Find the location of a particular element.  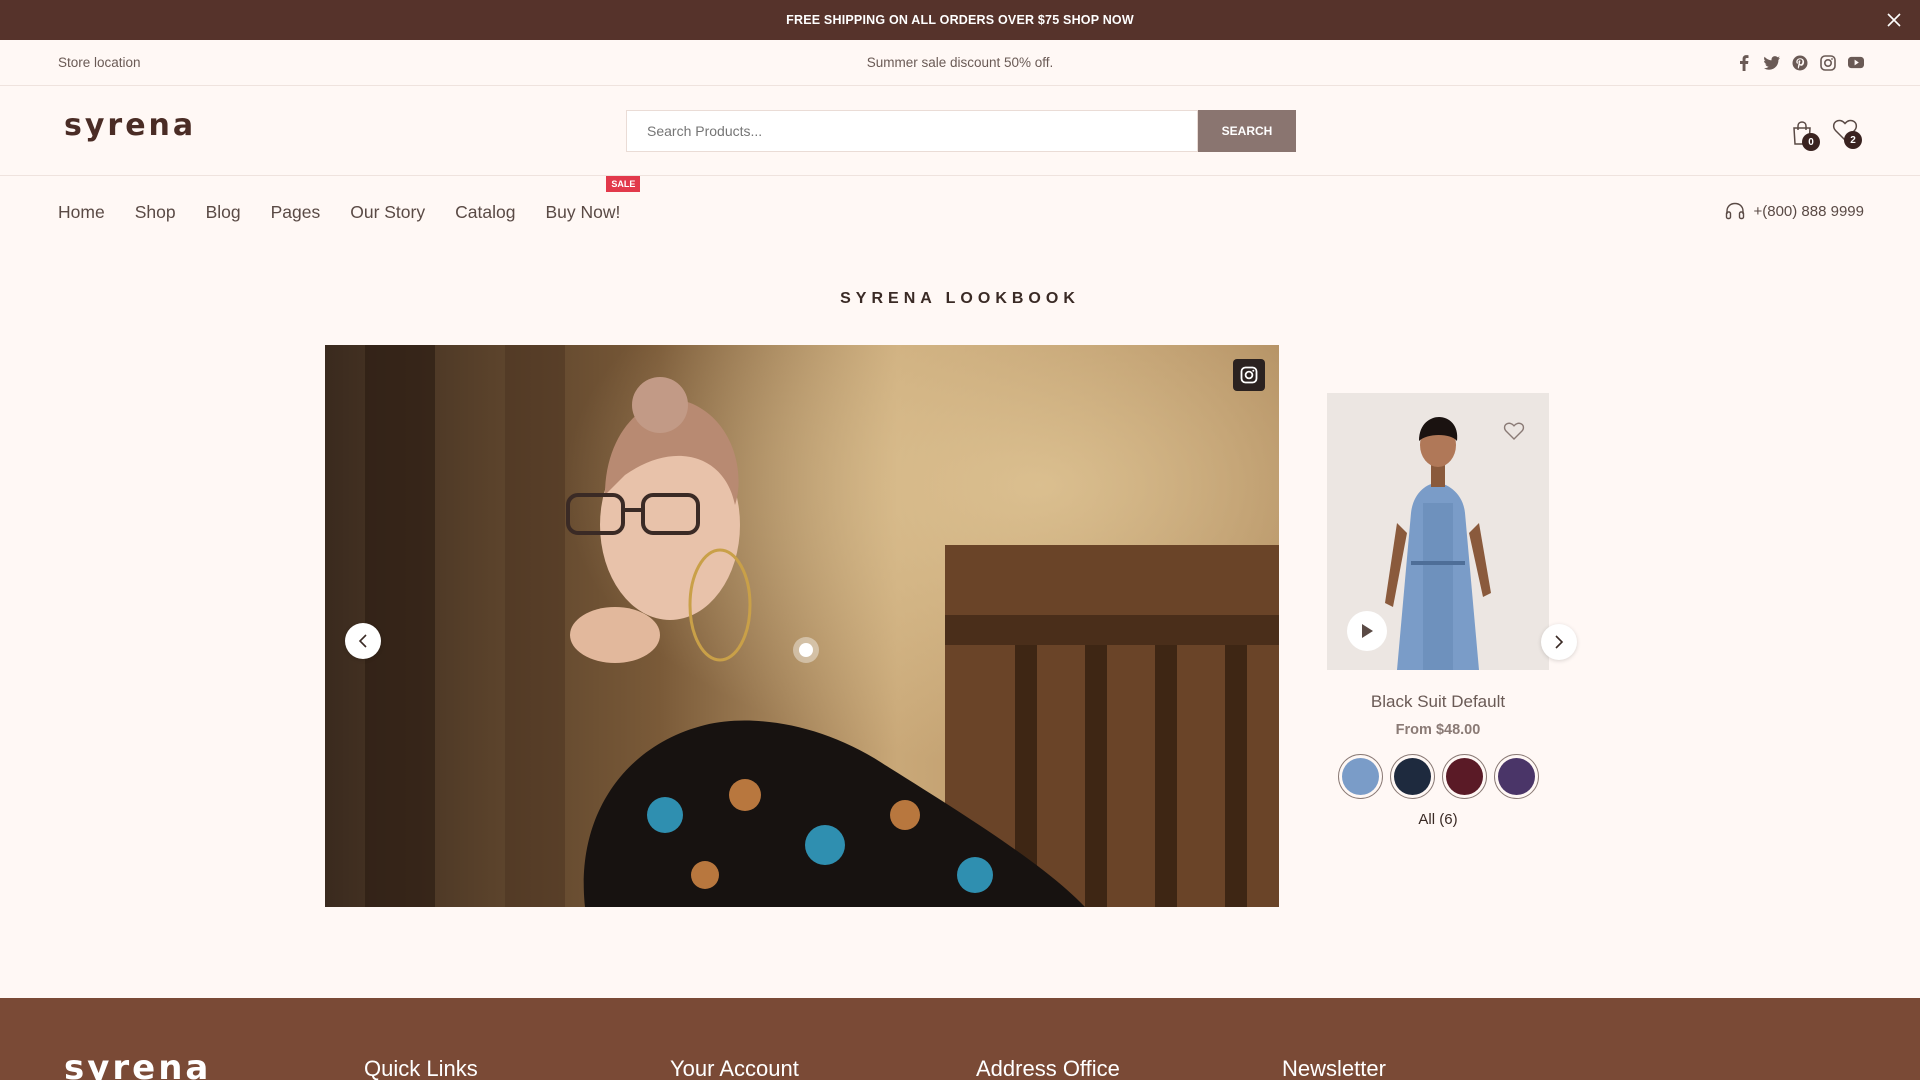

product-name: Black Suit Default is located at coordinates (1438, 702).